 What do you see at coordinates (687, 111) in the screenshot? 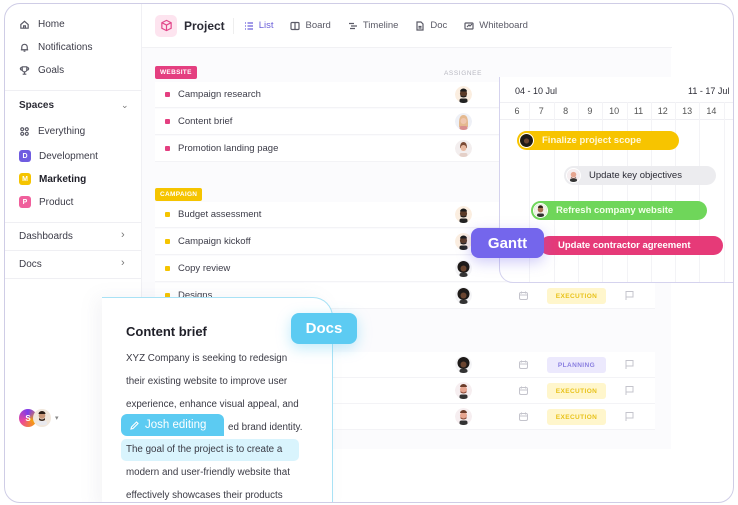
I see `day-label: 13` at bounding box center [687, 111].